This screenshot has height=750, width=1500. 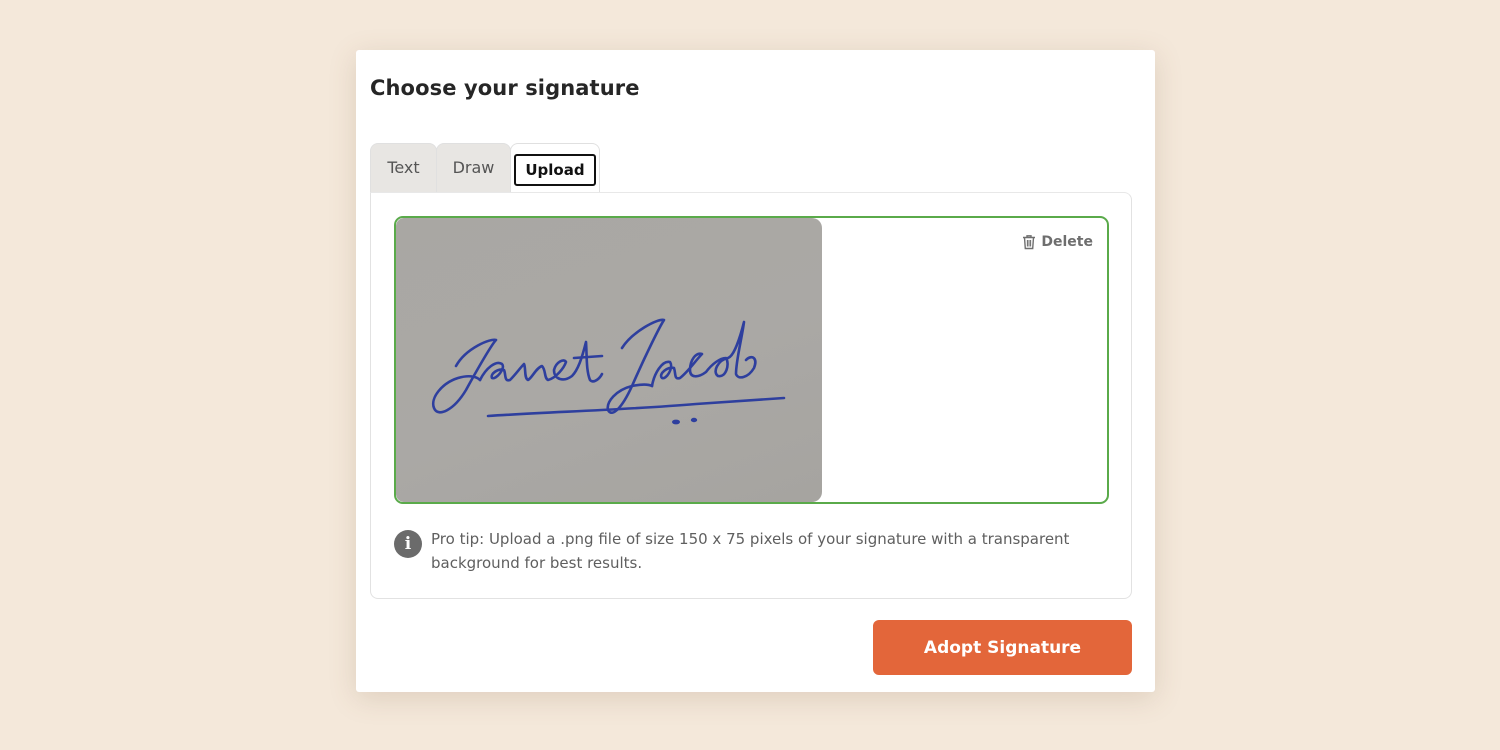 I want to click on delete-button: Delete, so click(x=1057, y=242).